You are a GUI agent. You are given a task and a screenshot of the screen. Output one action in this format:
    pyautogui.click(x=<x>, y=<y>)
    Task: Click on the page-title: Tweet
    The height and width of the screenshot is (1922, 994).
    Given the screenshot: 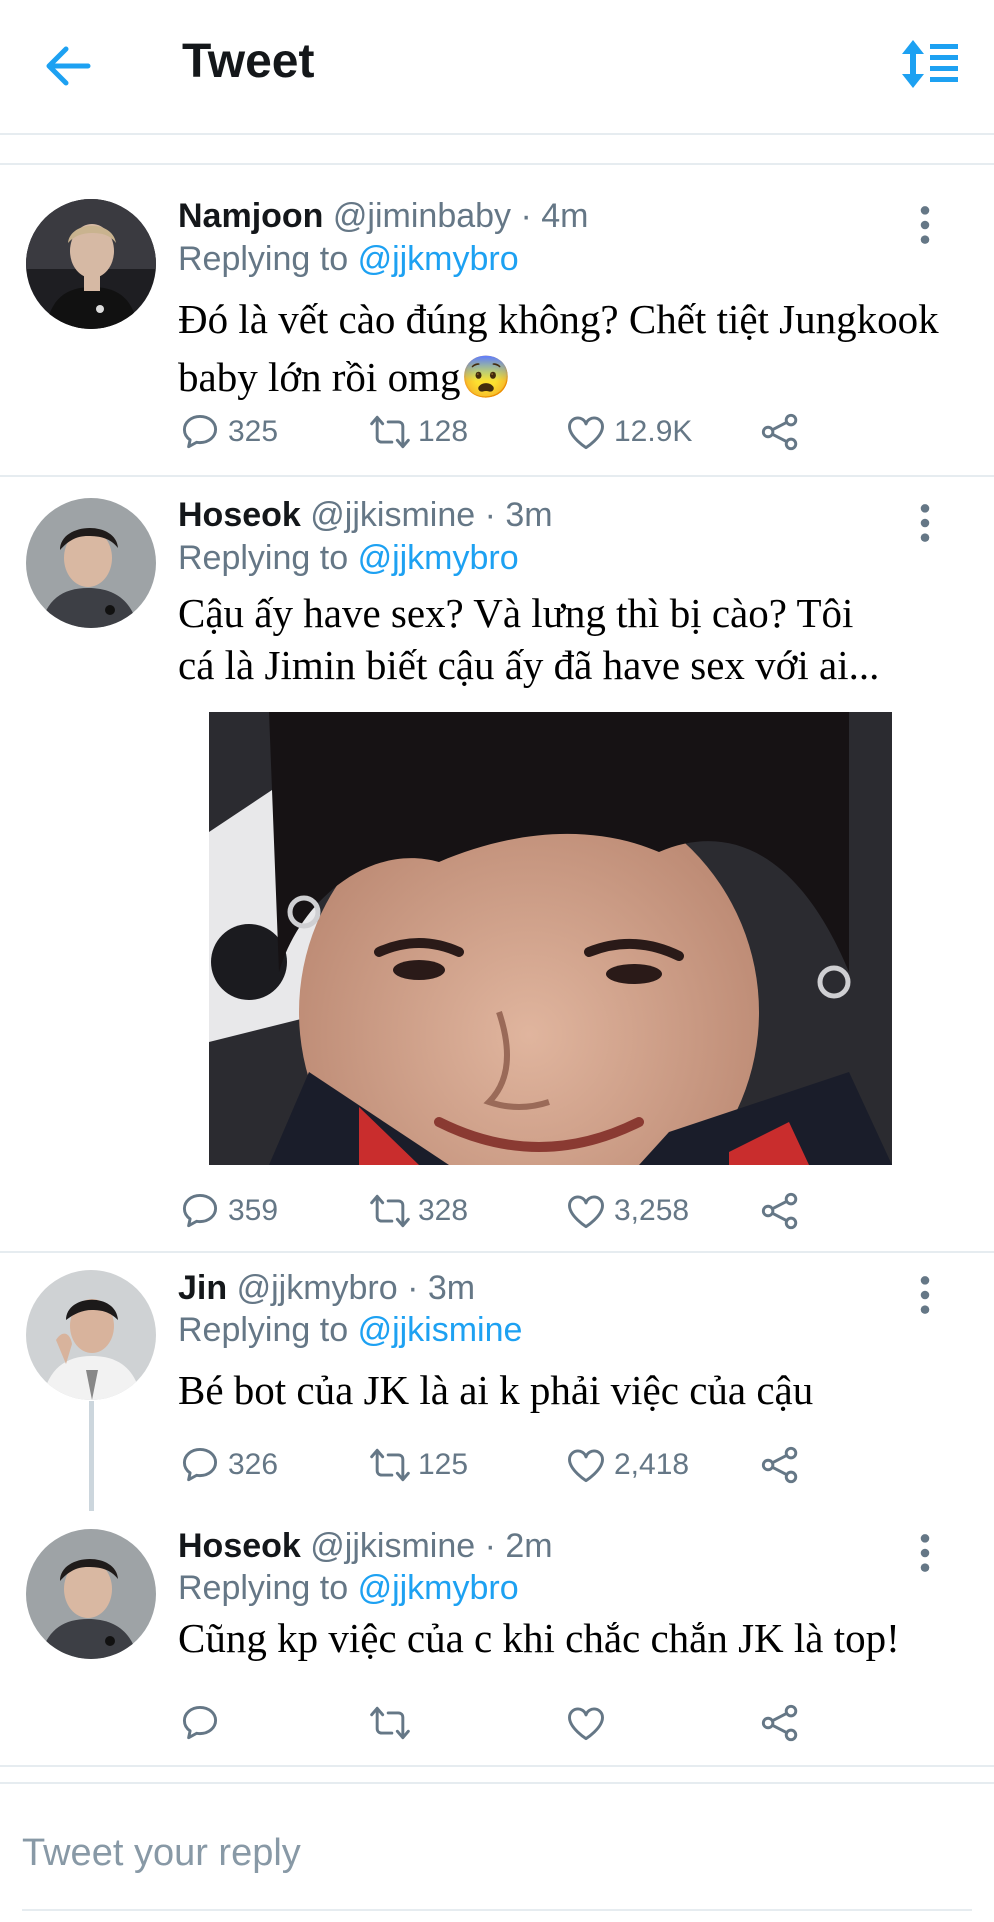 What is the action you would take?
    pyautogui.click(x=248, y=61)
    